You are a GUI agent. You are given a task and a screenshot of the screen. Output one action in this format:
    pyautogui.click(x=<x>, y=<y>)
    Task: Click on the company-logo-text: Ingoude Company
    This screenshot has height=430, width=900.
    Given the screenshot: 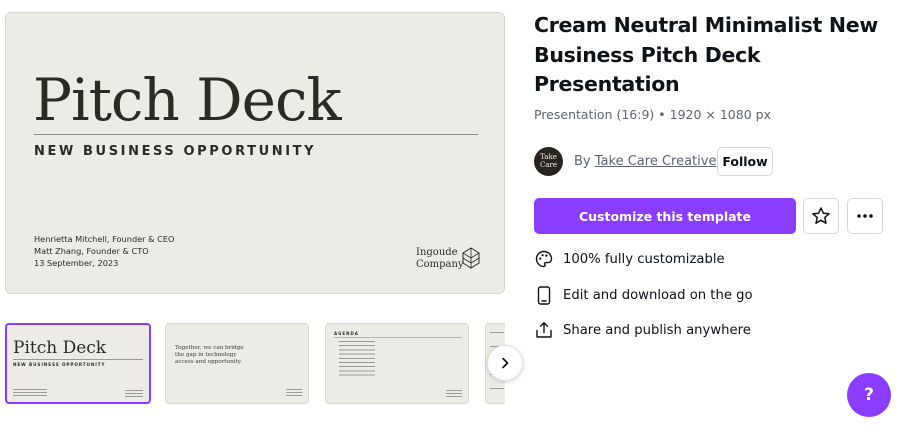 What is the action you would take?
    pyautogui.click(x=440, y=259)
    